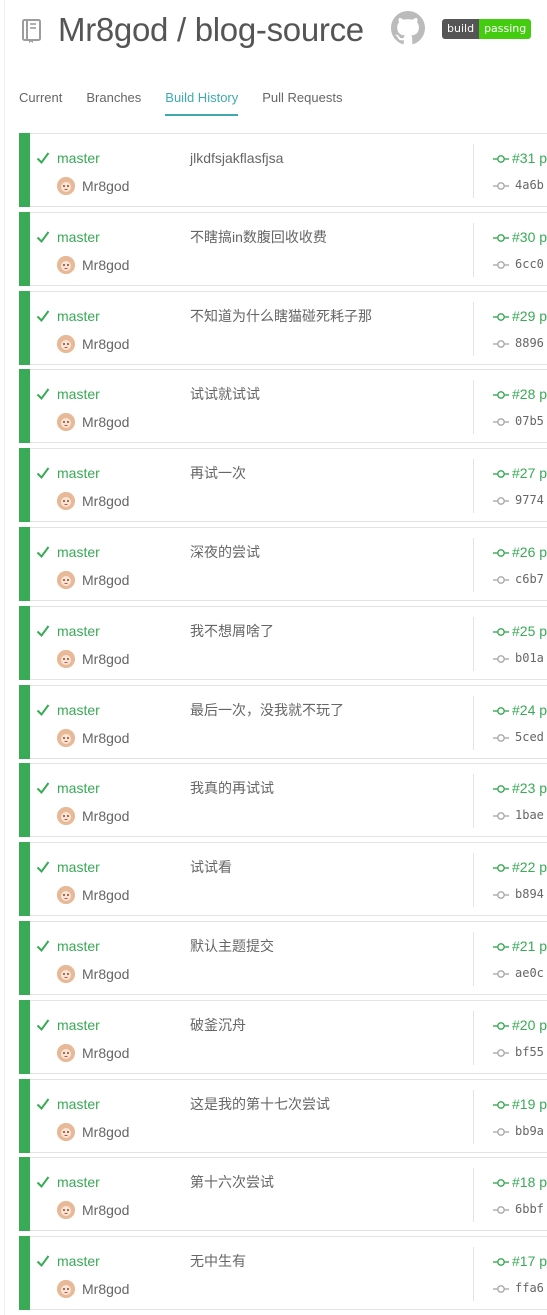  What do you see at coordinates (487, 29) in the screenshot?
I see `build-status-badge: build passing` at bounding box center [487, 29].